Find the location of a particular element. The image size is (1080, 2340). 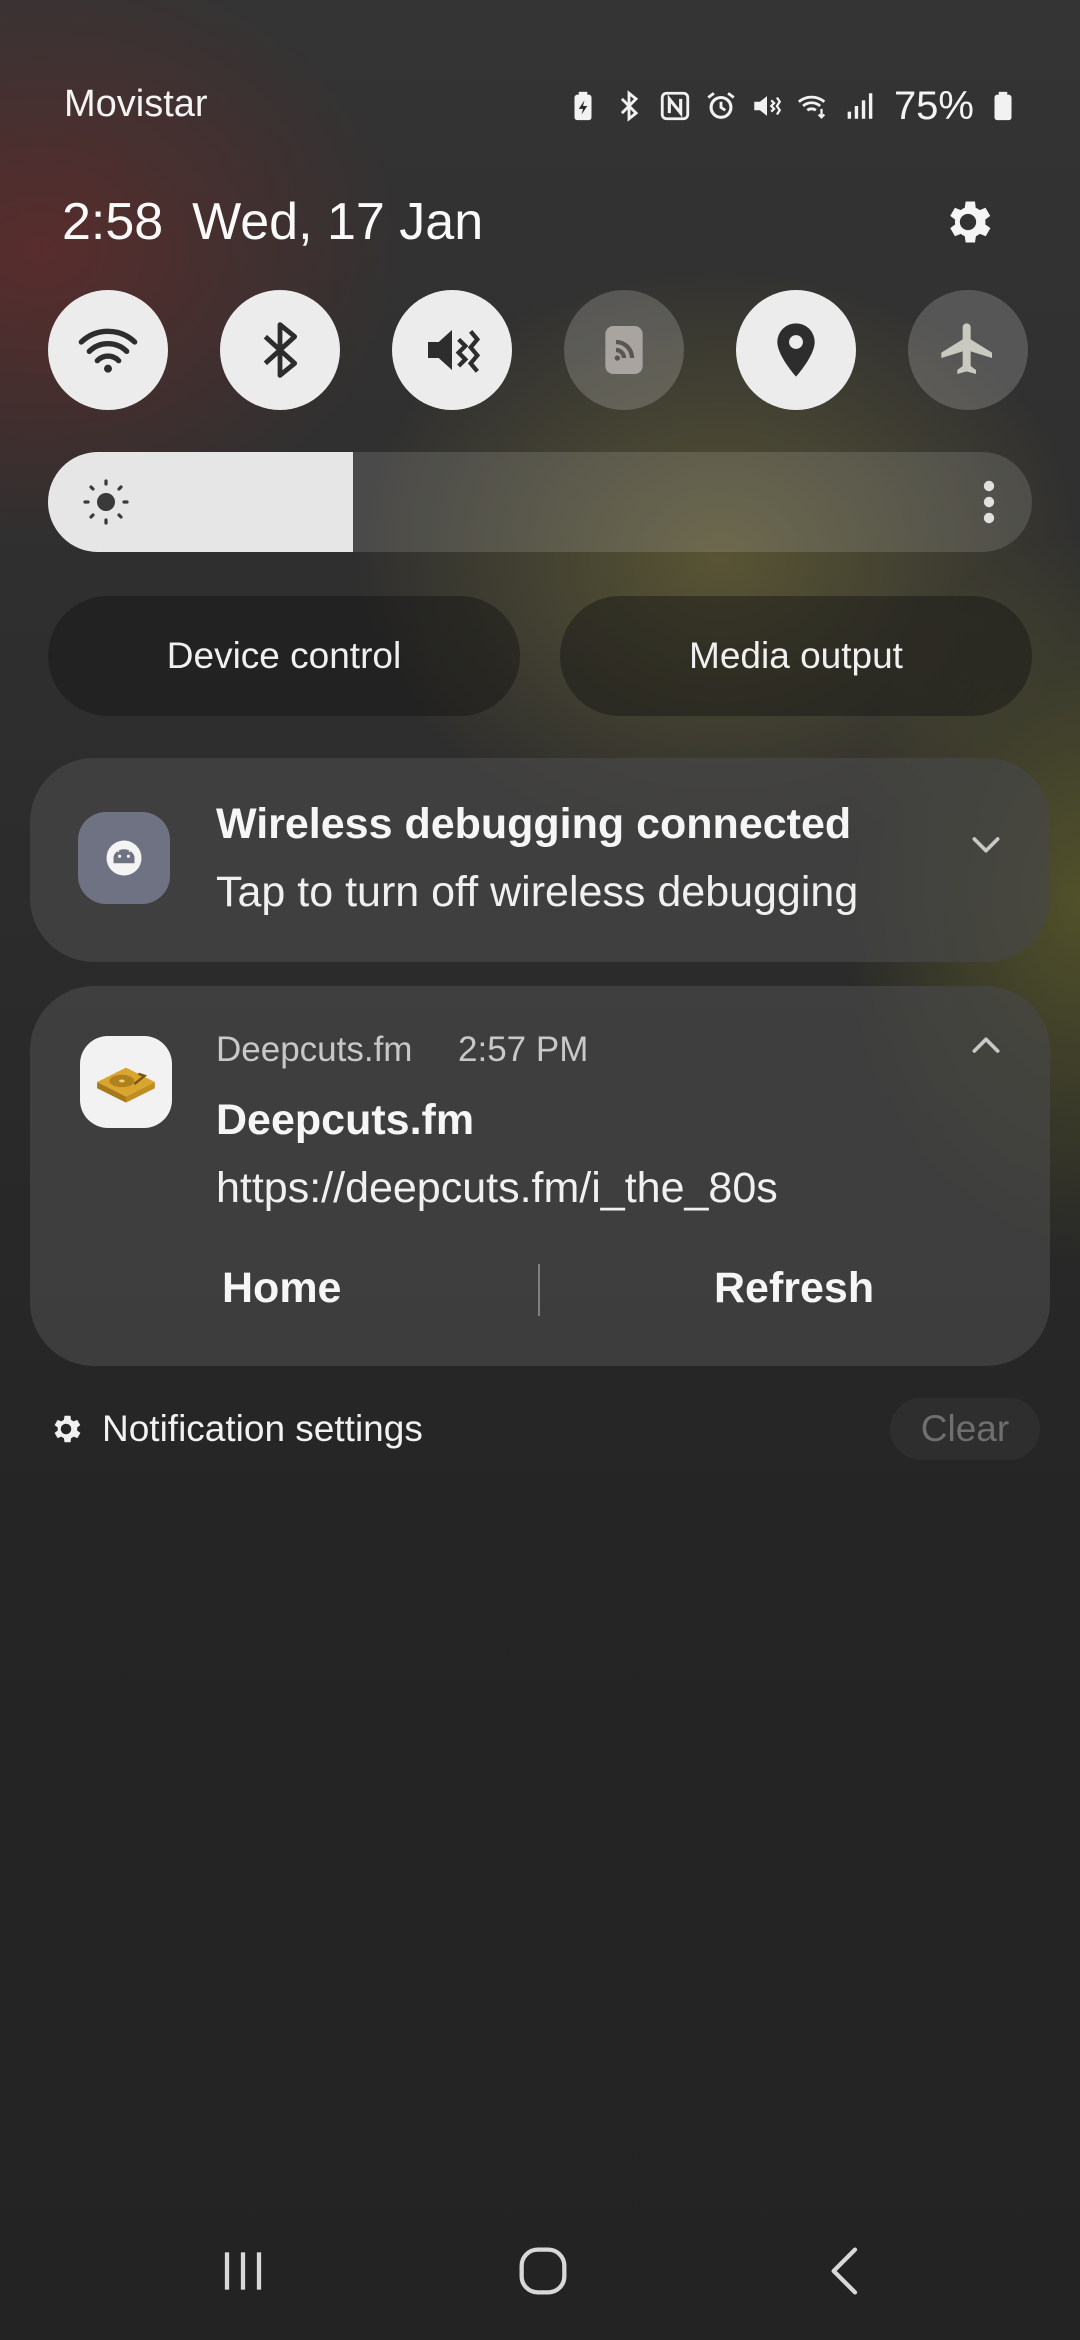

notification-settings-button: Notification settings is located at coordinates (235, 1429).